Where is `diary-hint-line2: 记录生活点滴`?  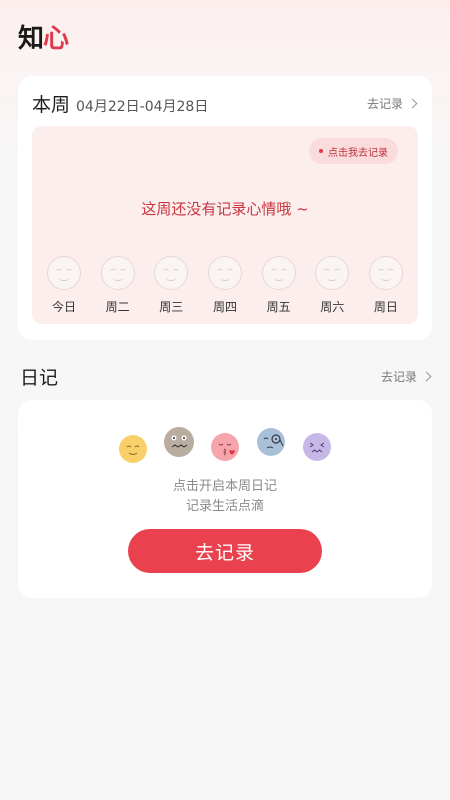 diary-hint-line2: 记录生活点滴 is located at coordinates (224, 506).